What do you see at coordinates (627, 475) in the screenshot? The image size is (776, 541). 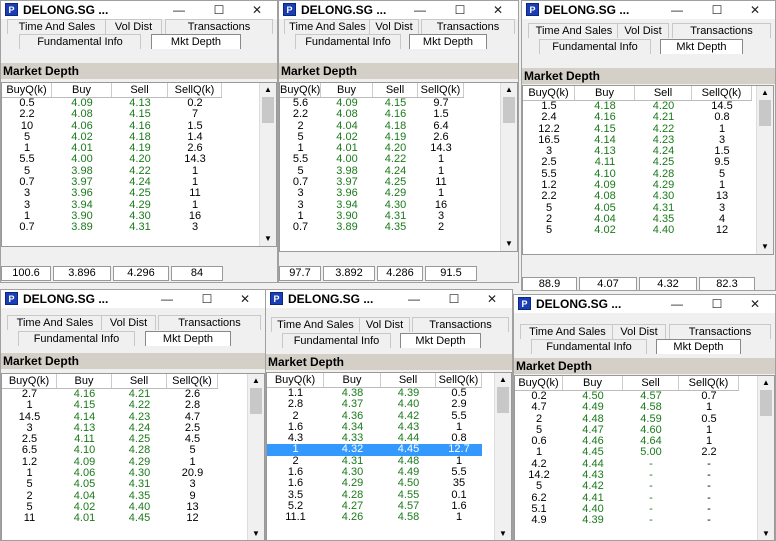 I see `table-row: 14.2 4.43- -` at bounding box center [627, 475].